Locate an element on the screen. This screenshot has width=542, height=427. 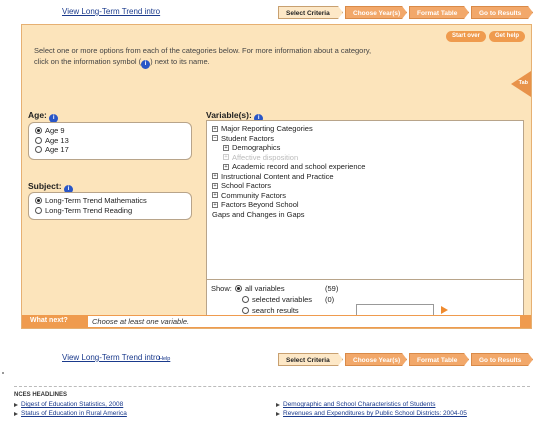
show-selected-option: selected variables is located at coordinates (277, 299).